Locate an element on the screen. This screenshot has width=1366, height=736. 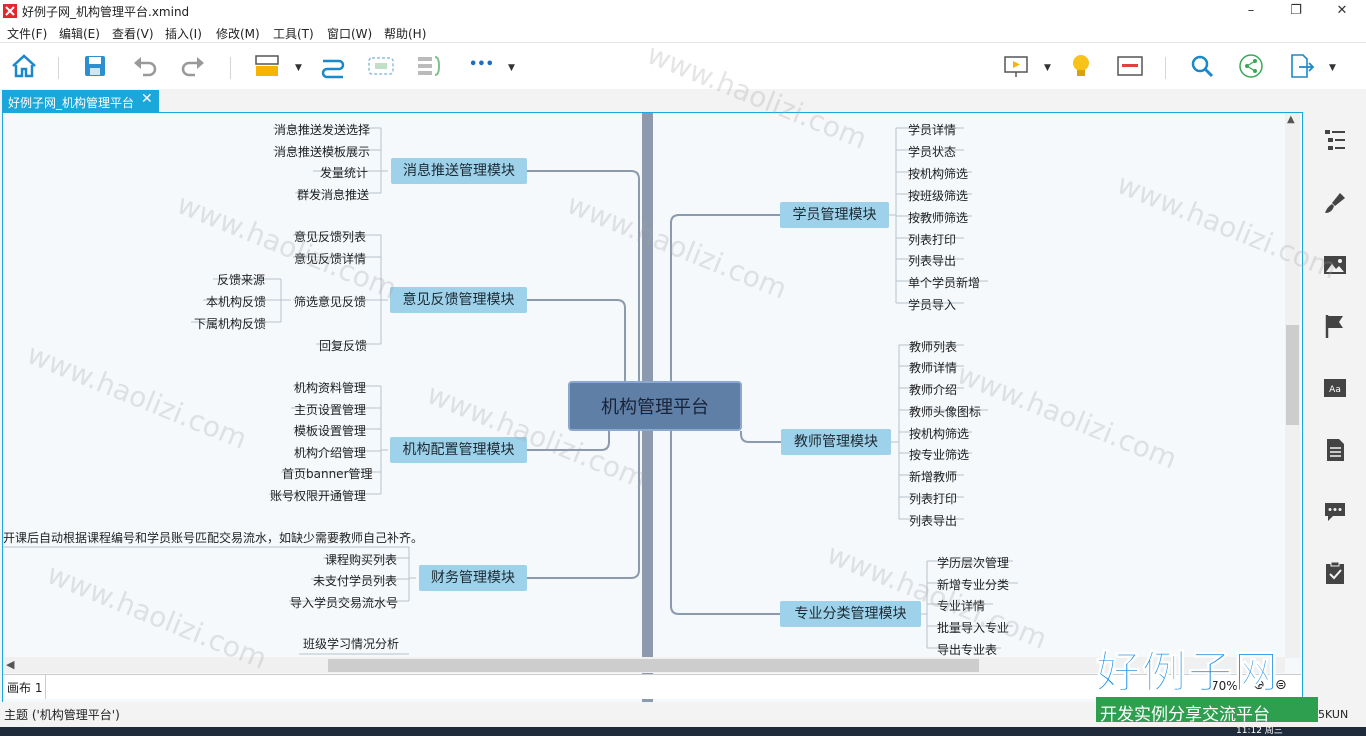
subtopic: 教师列表 is located at coordinates (933, 346).